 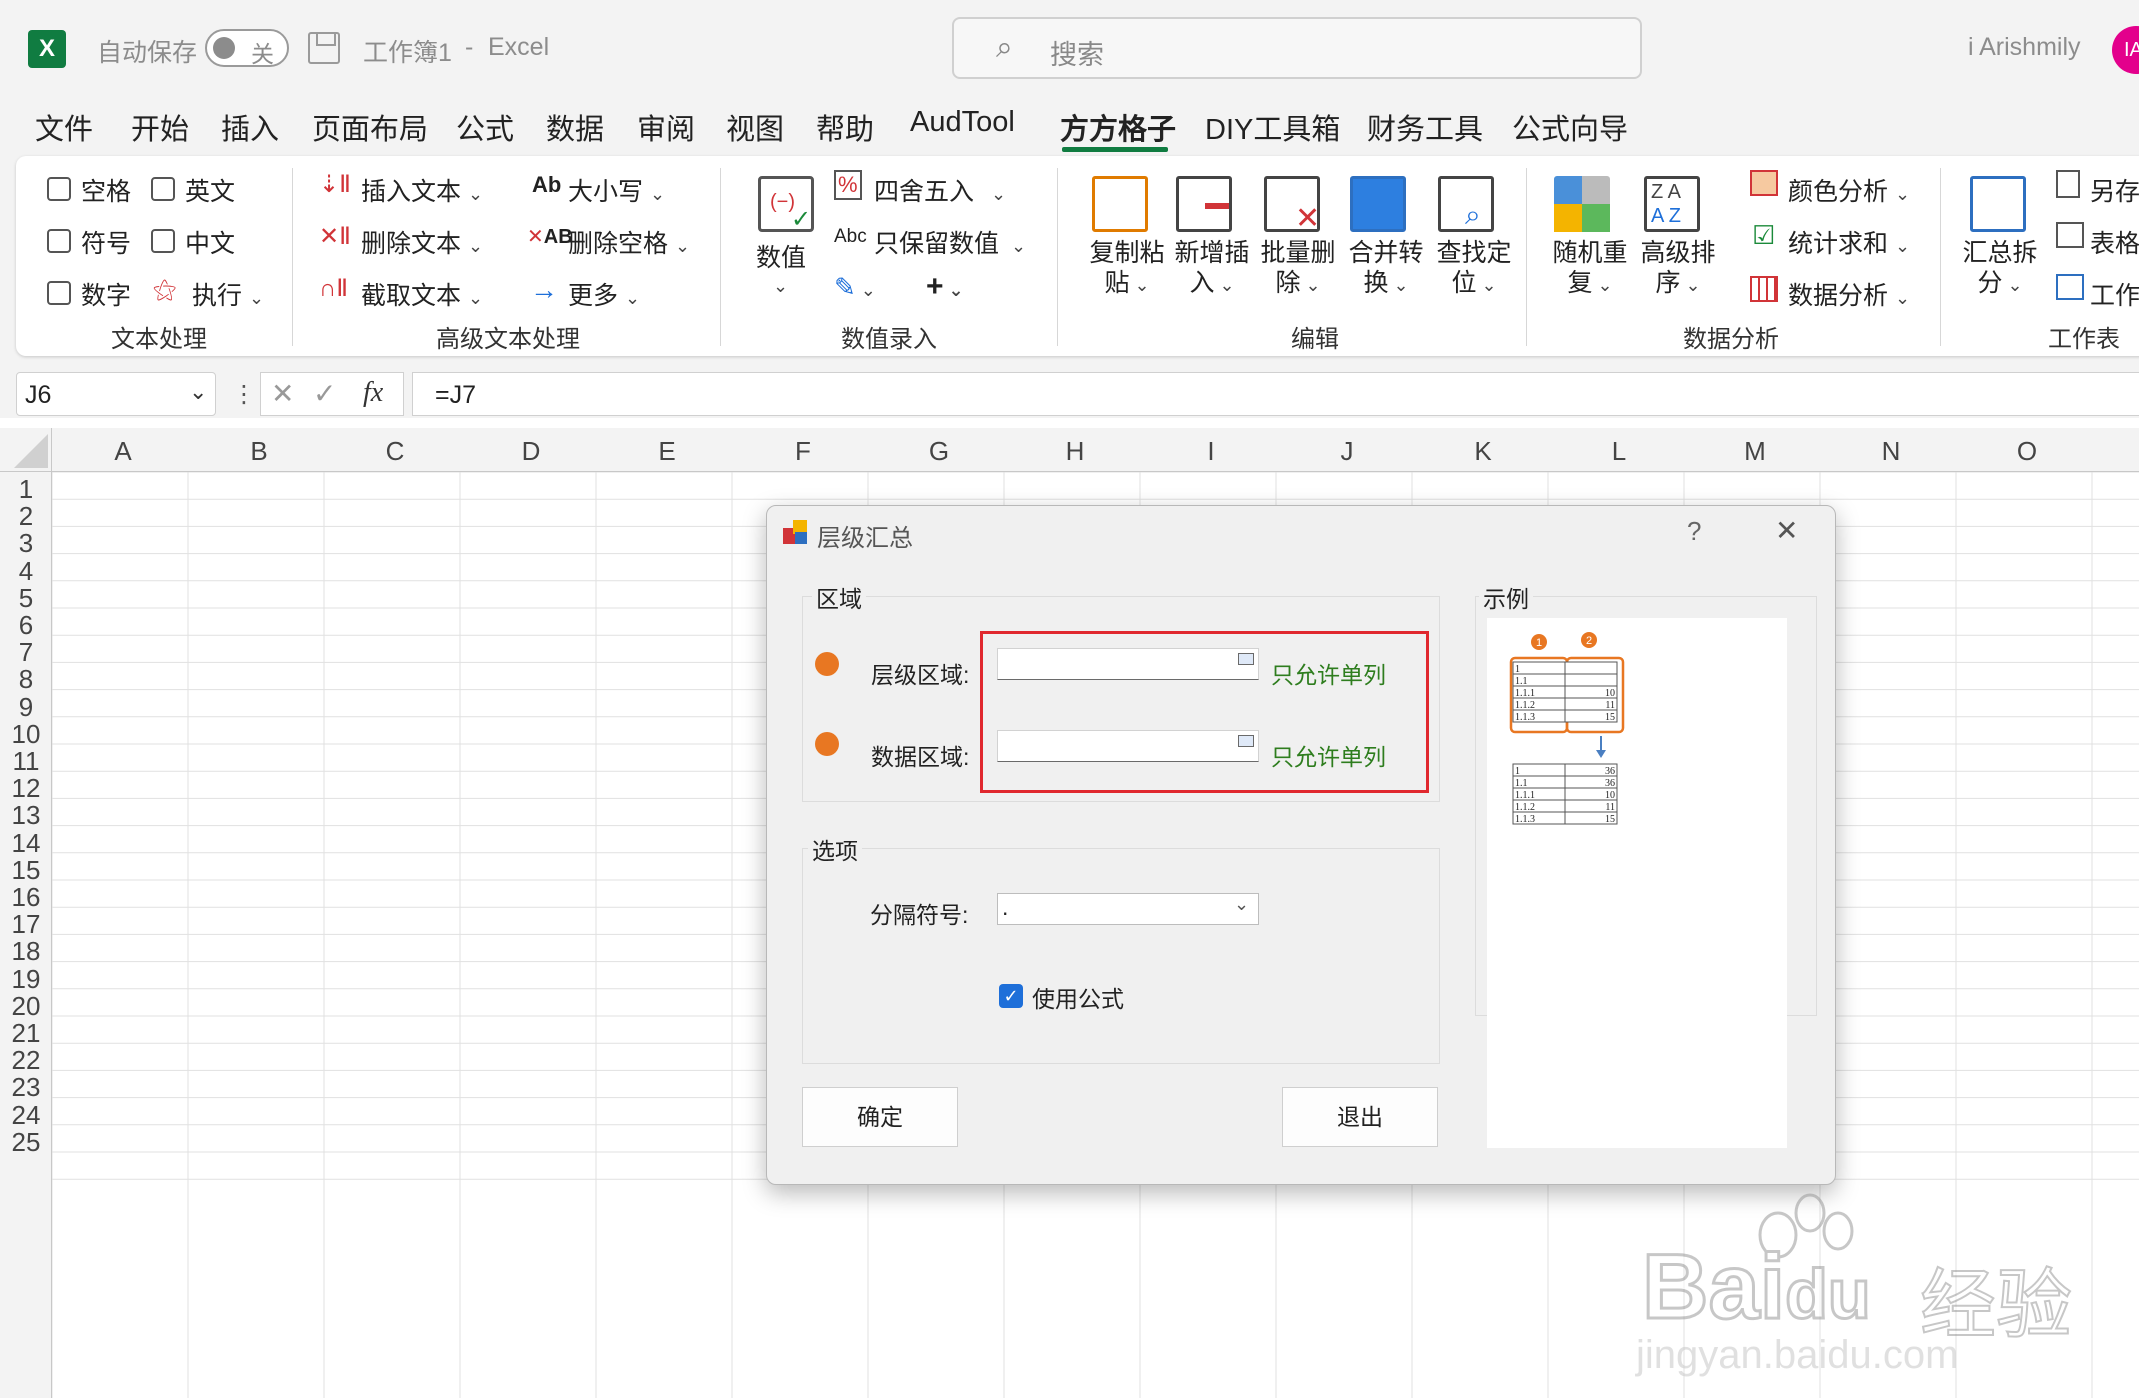 What do you see at coordinates (324, 393) in the screenshot?
I see `enter-icon: ✓` at bounding box center [324, 393].